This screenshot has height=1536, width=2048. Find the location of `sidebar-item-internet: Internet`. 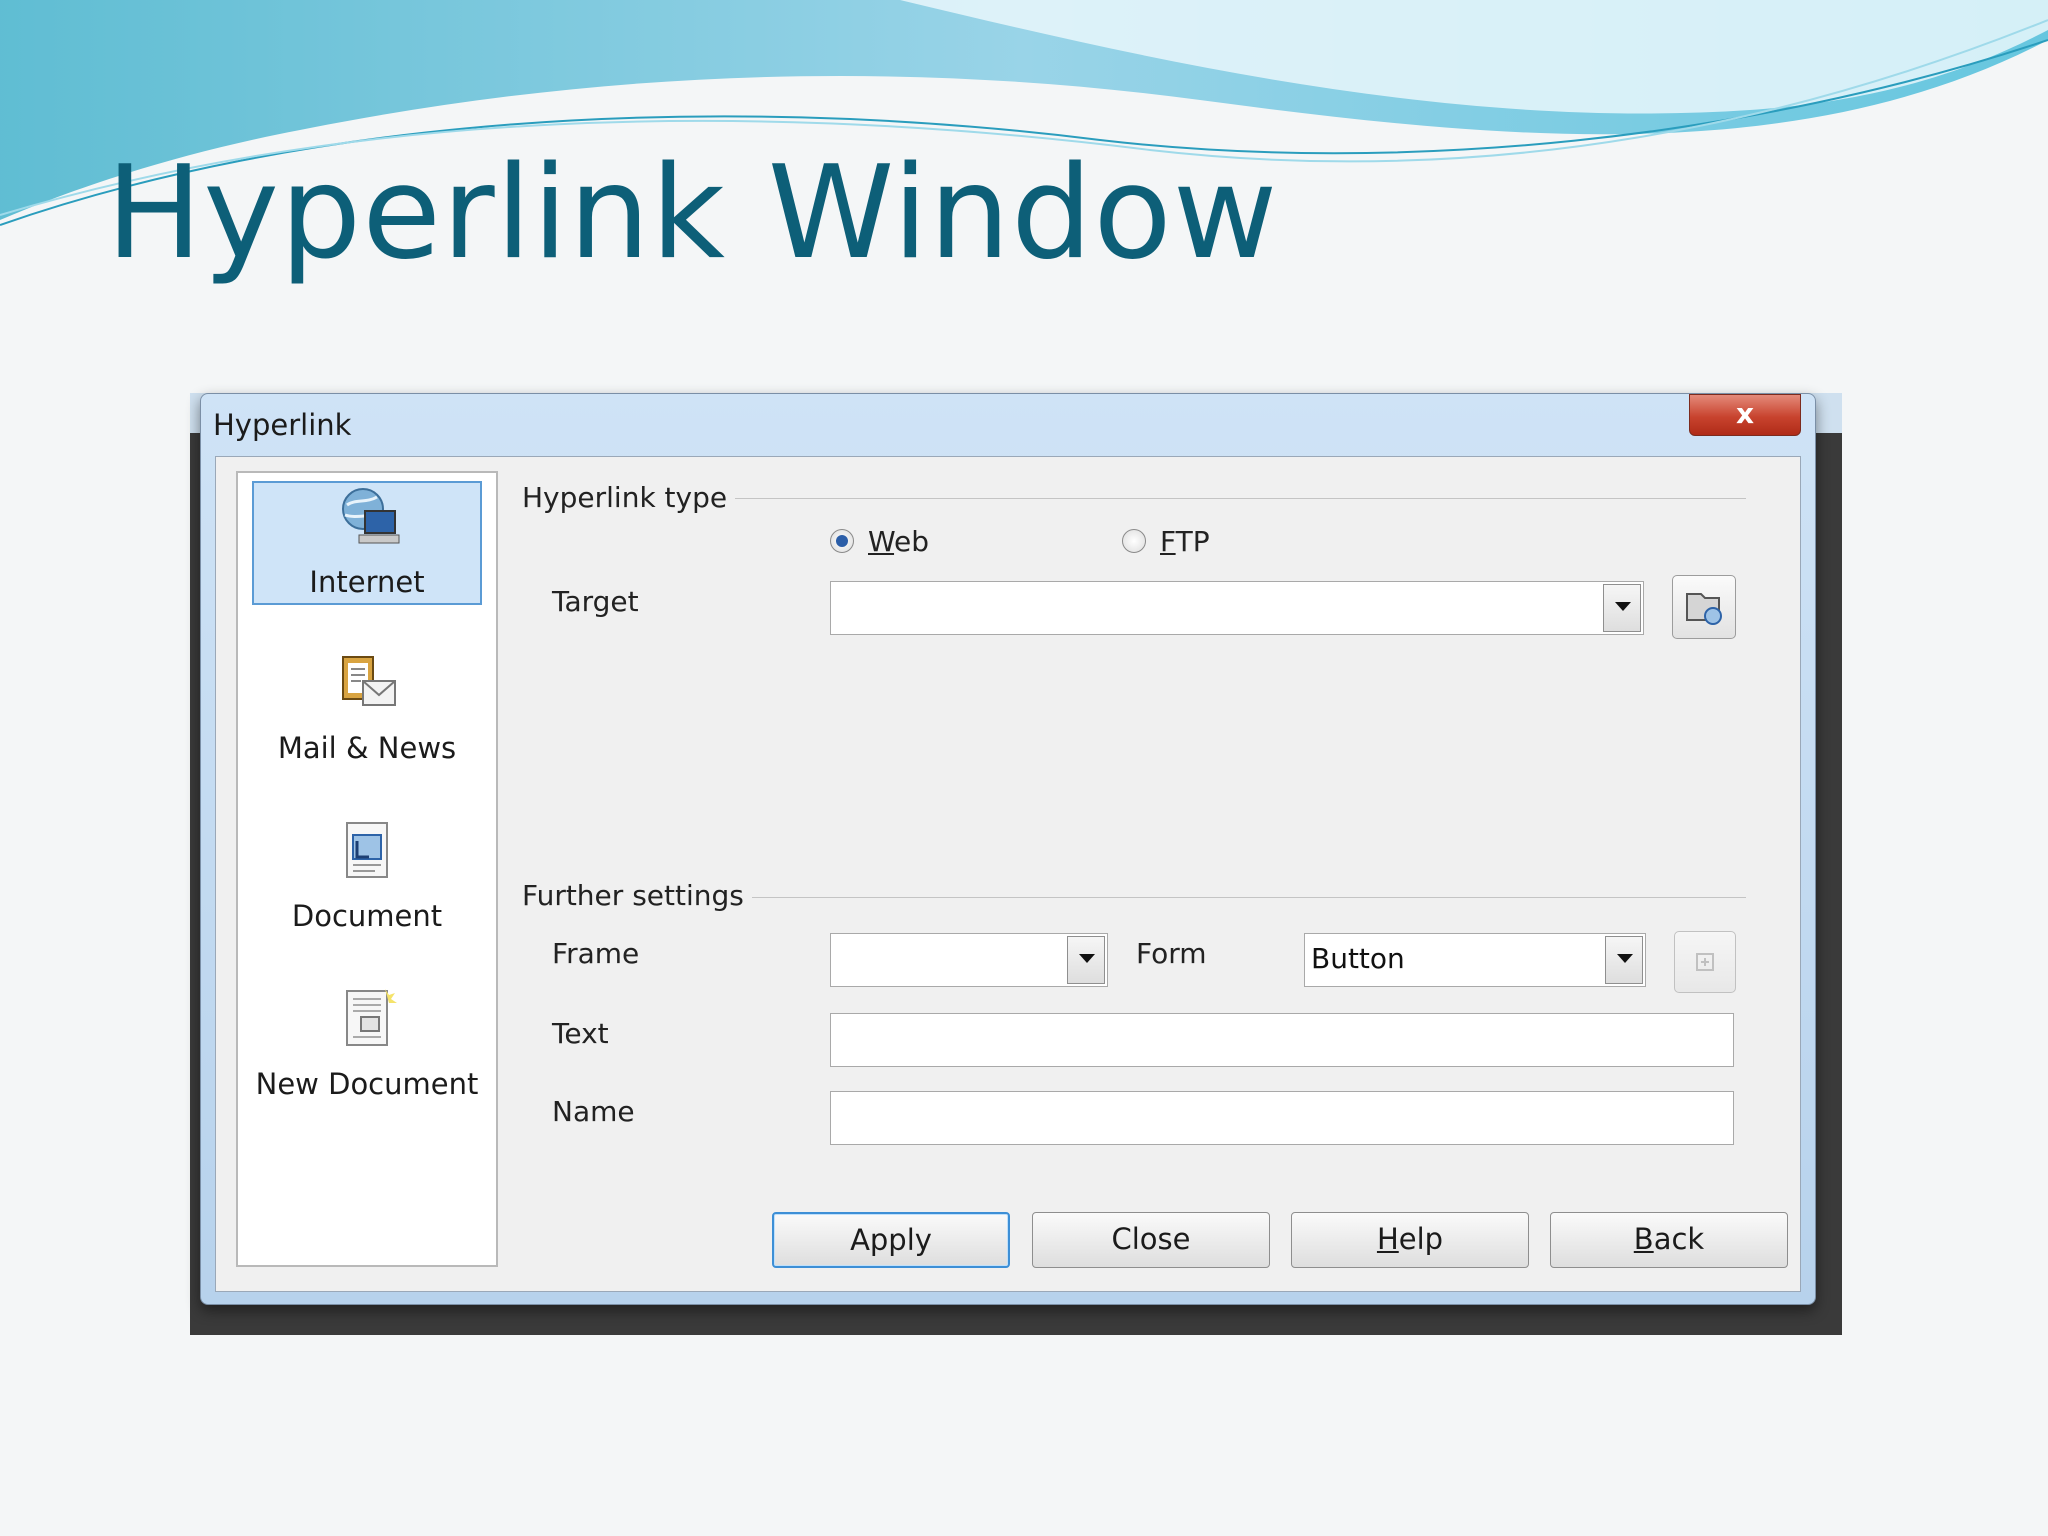

sidebar-item-internet: Internet is located at coordinates (367, 543).